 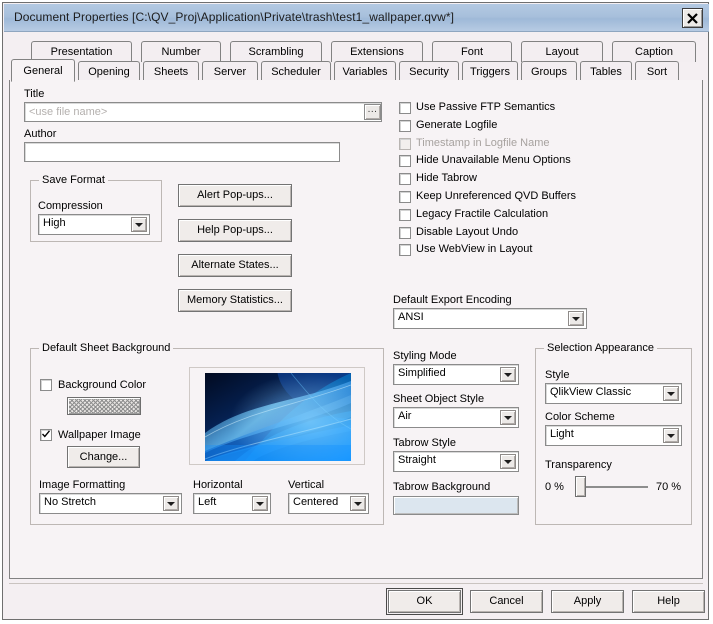 What do you see at coordinates (296, 71) in the screenshot?
I see `tab-scheduler: Scheduler` at bounding box center [296, 71].